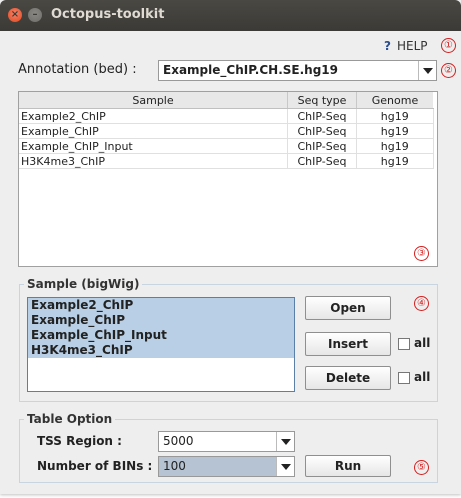 This screenshot has width=461, height=498. I want to click on list-item: Example_ChIP_Input, so click(161, 335).